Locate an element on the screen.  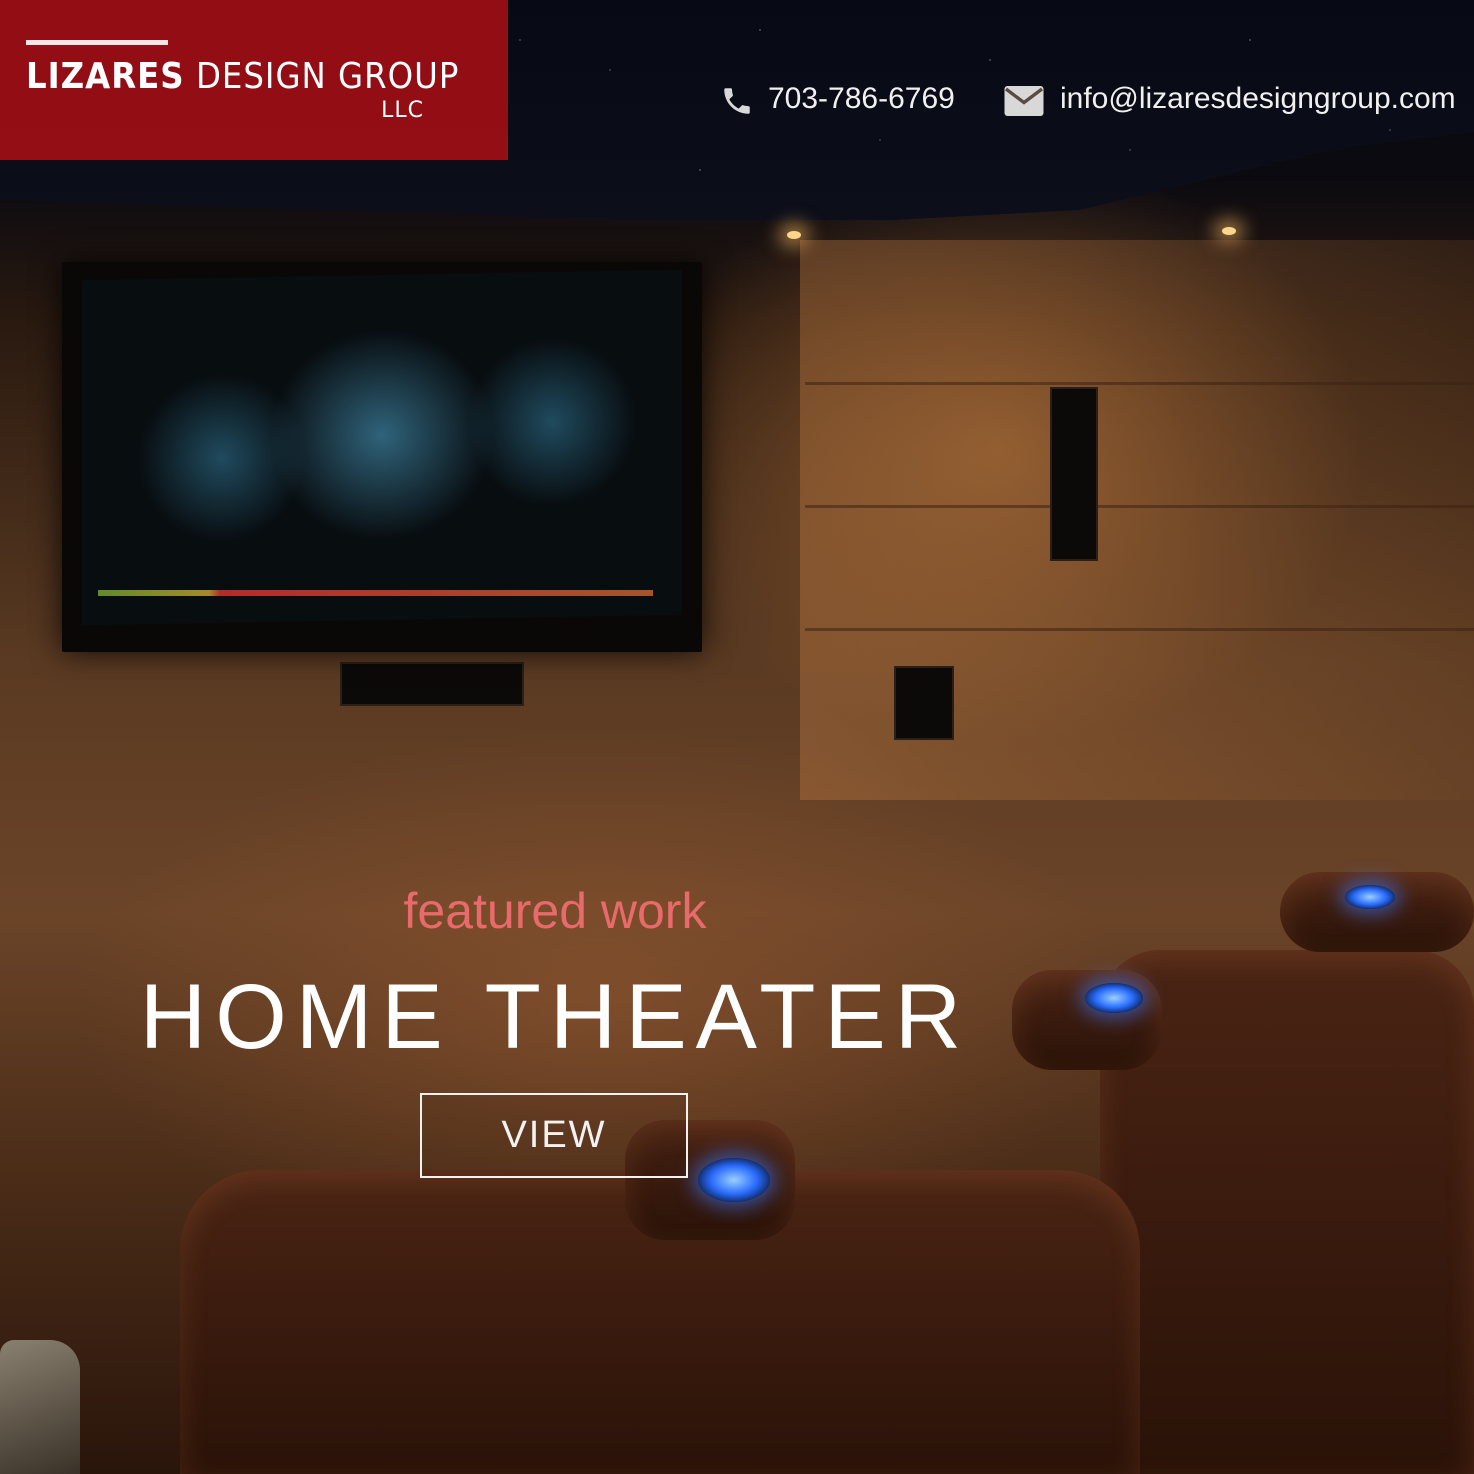
subwoofer is located at coordinates (924, 703).